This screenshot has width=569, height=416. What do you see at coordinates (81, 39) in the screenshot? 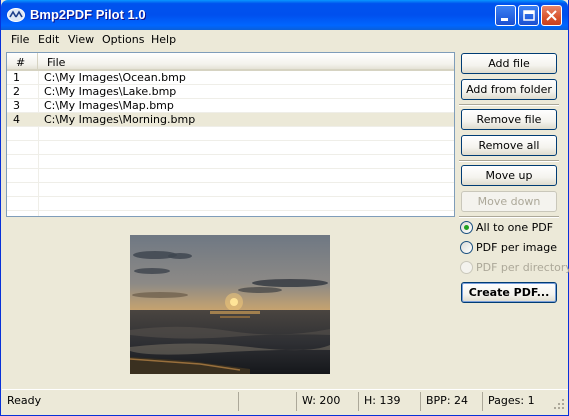
I see `menu-view: View` at bounding box center [81, 39].